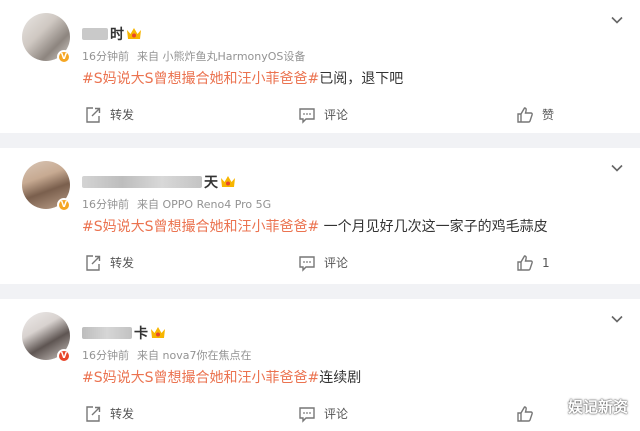 The height and width of the screenshot is (431, 640). Describe the element at coordinates (535, 115) in the screenshot. I see `like-button: 赞` at that location.